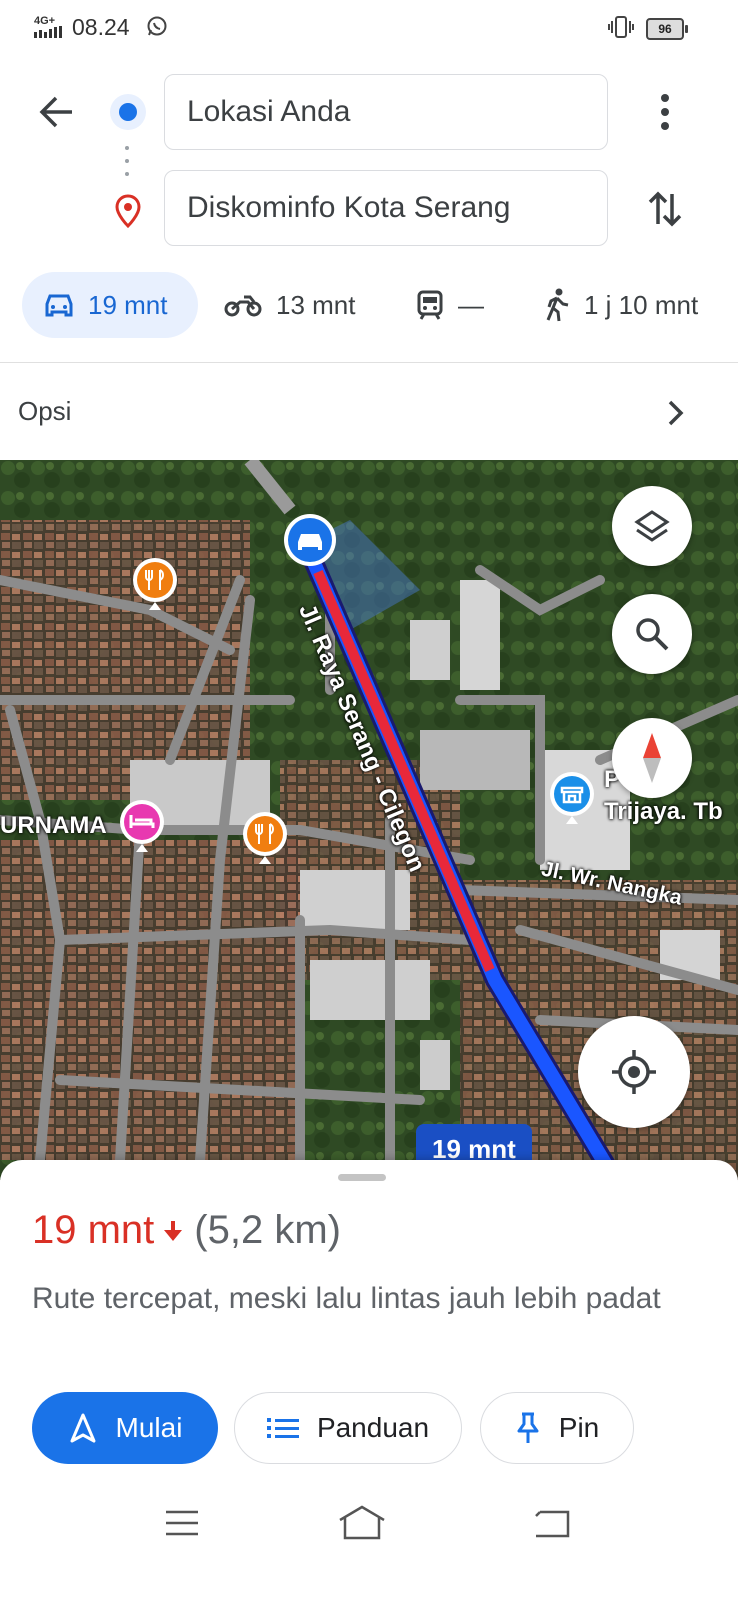 The width and height of the screenshot is (738, 1600). Describe the element at coordinates (128, 112) in the screenshot. I see `origin-dot-icon` at that location.